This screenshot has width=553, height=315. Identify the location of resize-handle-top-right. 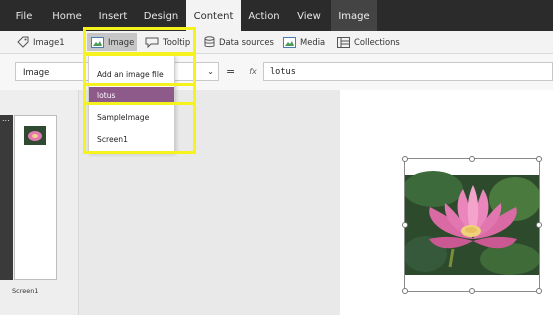
(539, 159).